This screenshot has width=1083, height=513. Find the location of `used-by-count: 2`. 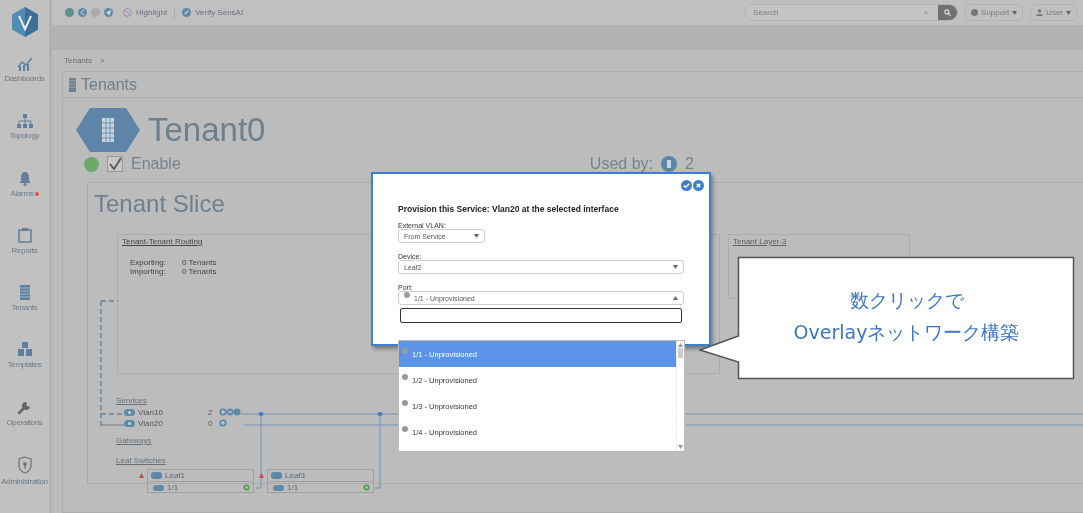

used-by-count: 2 is located at coordinates (689, 164).